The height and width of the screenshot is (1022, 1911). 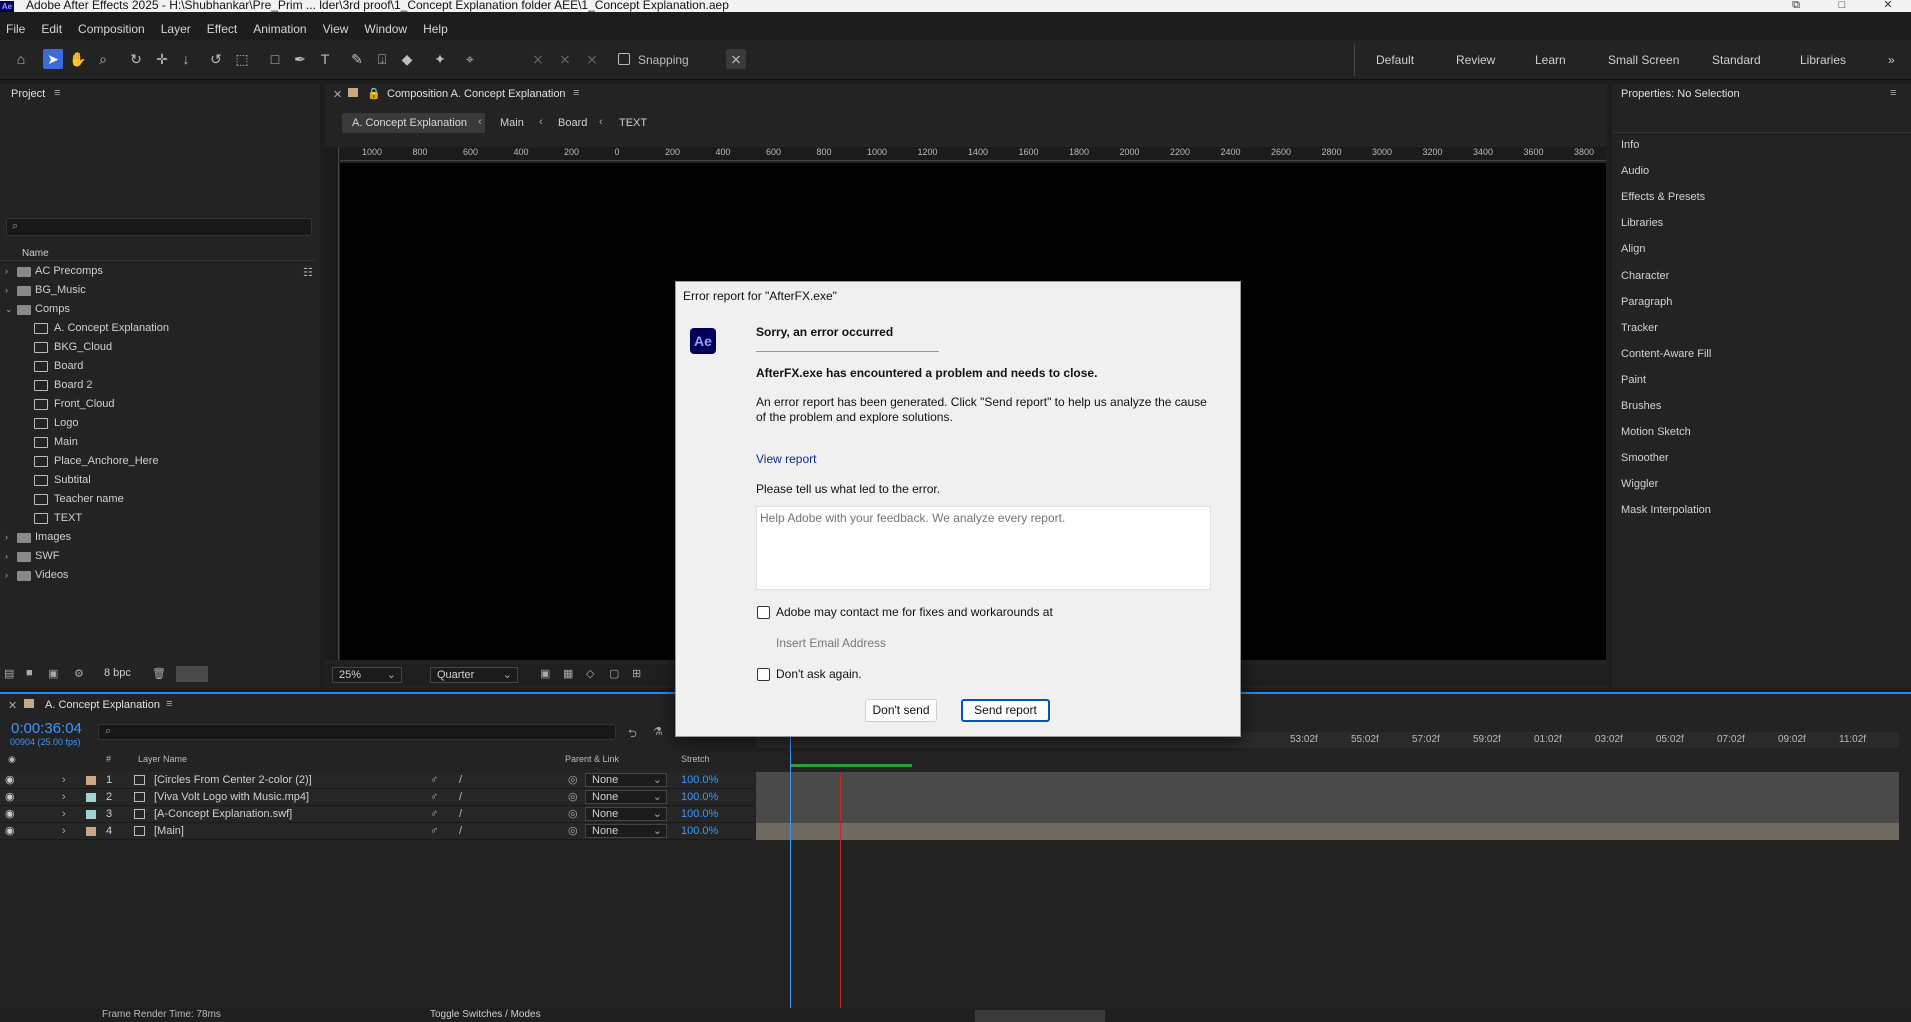 I want to click on grid-guides-icon: ⊞, so click(x=636, y=673).